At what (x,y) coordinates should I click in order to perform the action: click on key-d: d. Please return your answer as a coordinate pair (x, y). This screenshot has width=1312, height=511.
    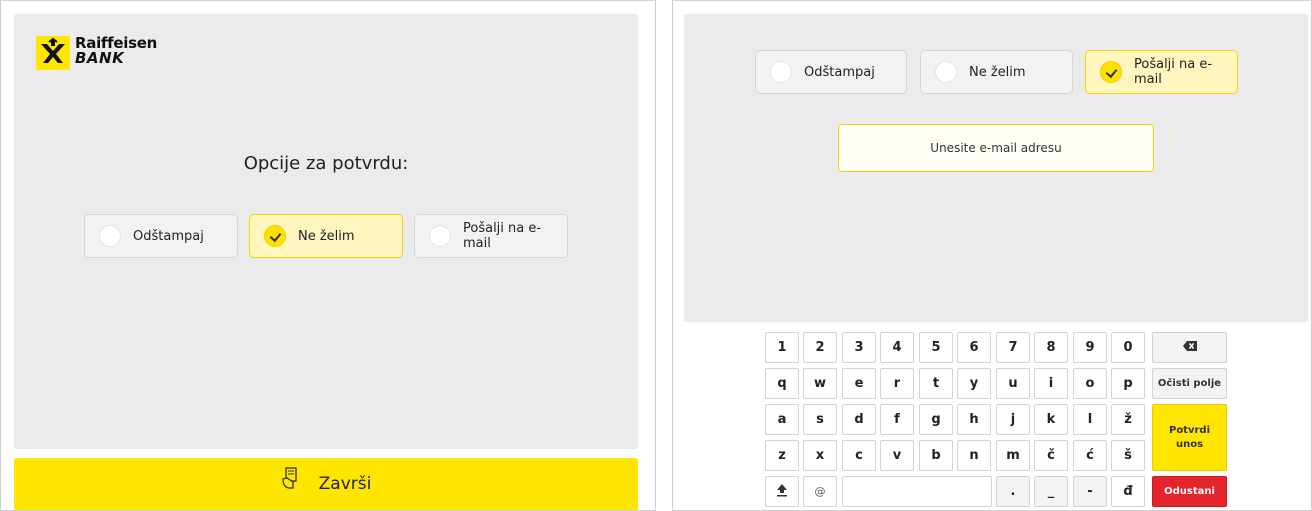
    Looking at the image, I should click on (859, 419).